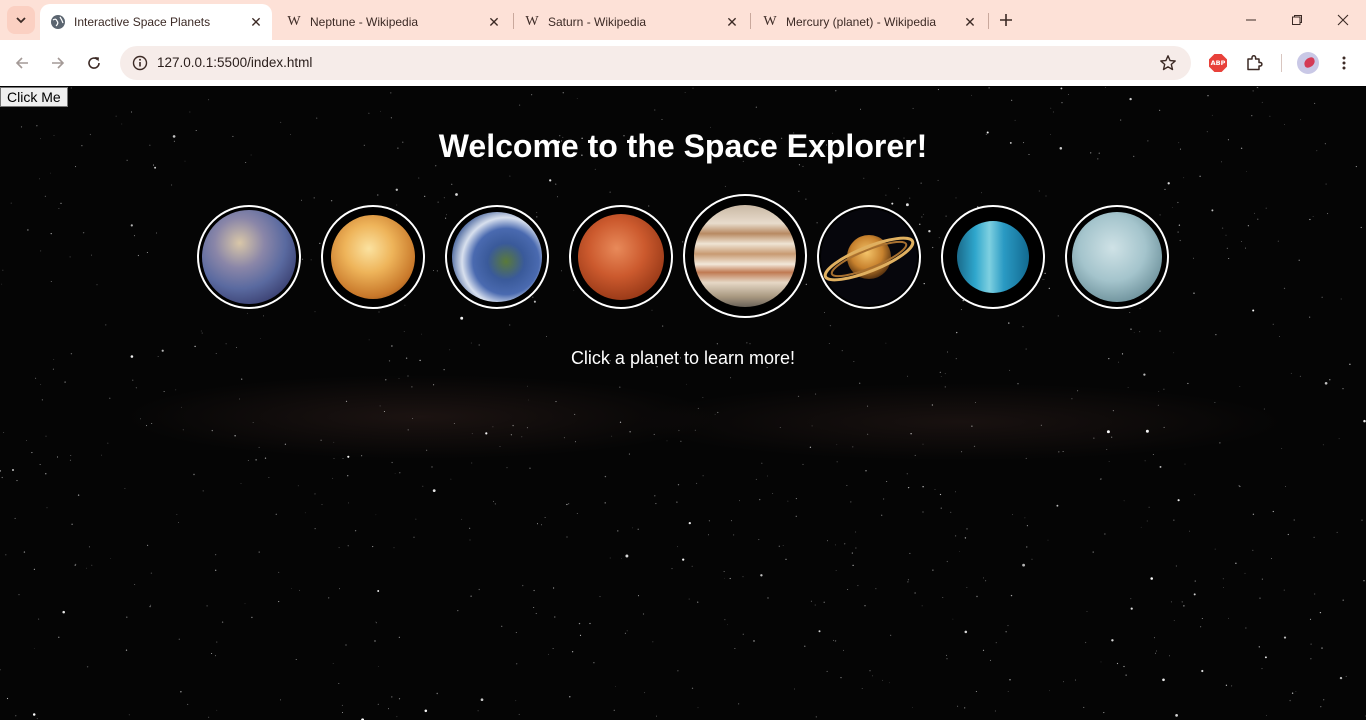 The height and width of the screenshot is (720, 1366). Describe the element at coordinates (373, 257) in the screenshot. I see `planet-venus` at that location.